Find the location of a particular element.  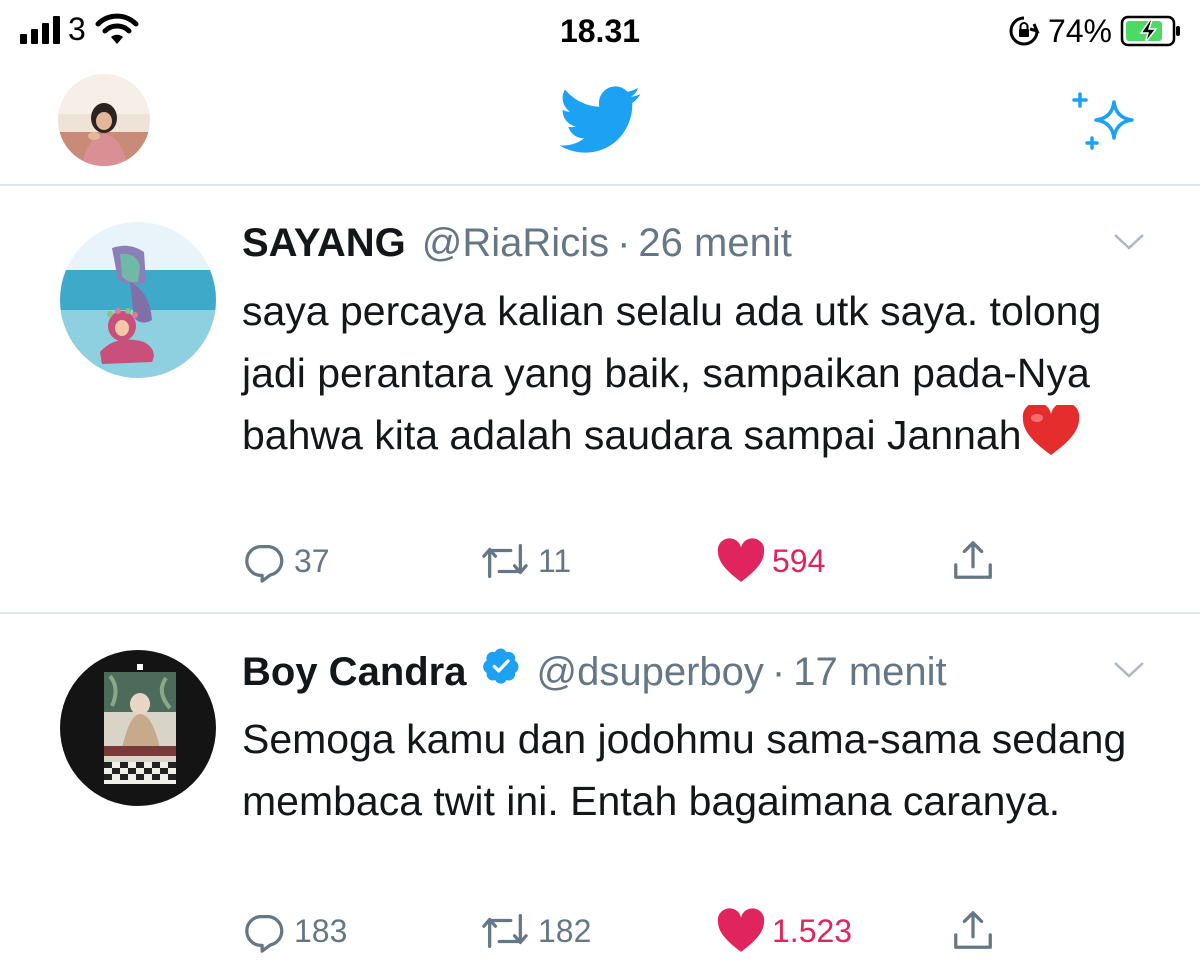

author-handle: @dsuperboy is located at coordinates (650, 672).